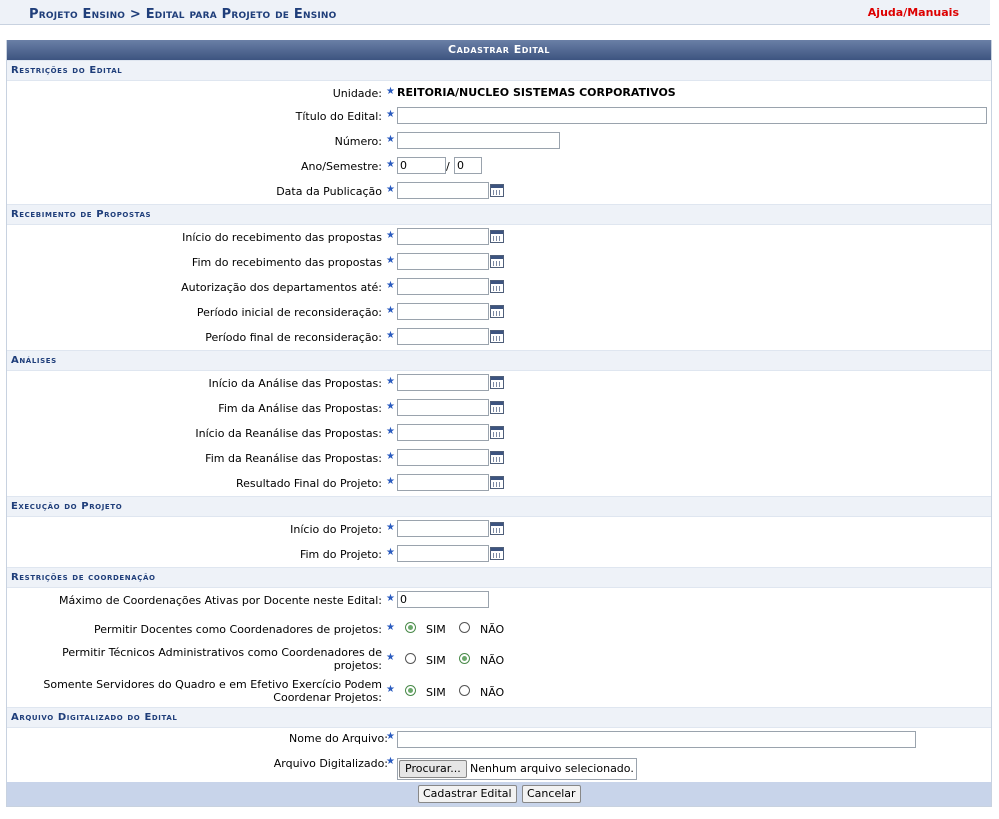 This screenshot has height=819, width=999. I want to click on form-footer: Cadastrar Edital Cancelar, so click(499, 794).